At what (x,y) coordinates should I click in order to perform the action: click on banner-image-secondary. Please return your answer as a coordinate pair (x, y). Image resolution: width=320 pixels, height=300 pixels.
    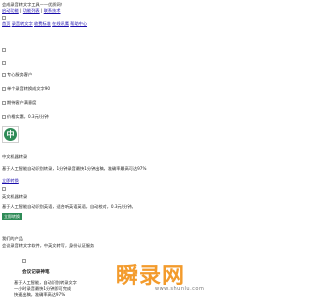
    Looking at the image, I should click on (4, 62).